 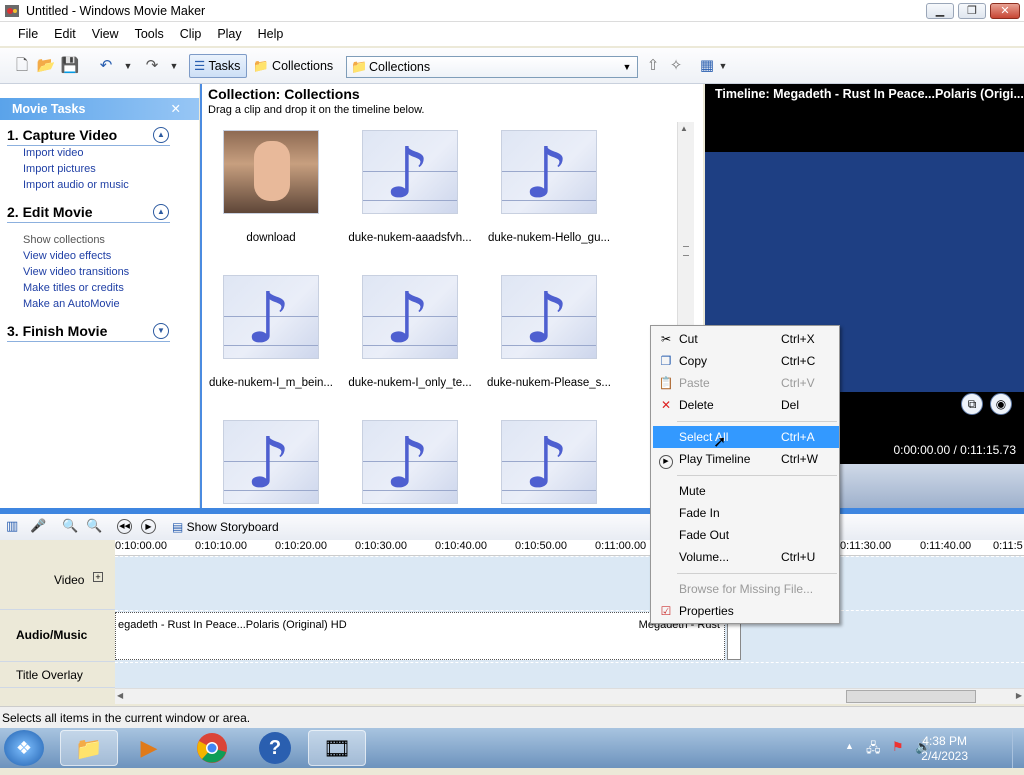 I want to click on collections-button-label: Collections, so click(x=303, y=66).